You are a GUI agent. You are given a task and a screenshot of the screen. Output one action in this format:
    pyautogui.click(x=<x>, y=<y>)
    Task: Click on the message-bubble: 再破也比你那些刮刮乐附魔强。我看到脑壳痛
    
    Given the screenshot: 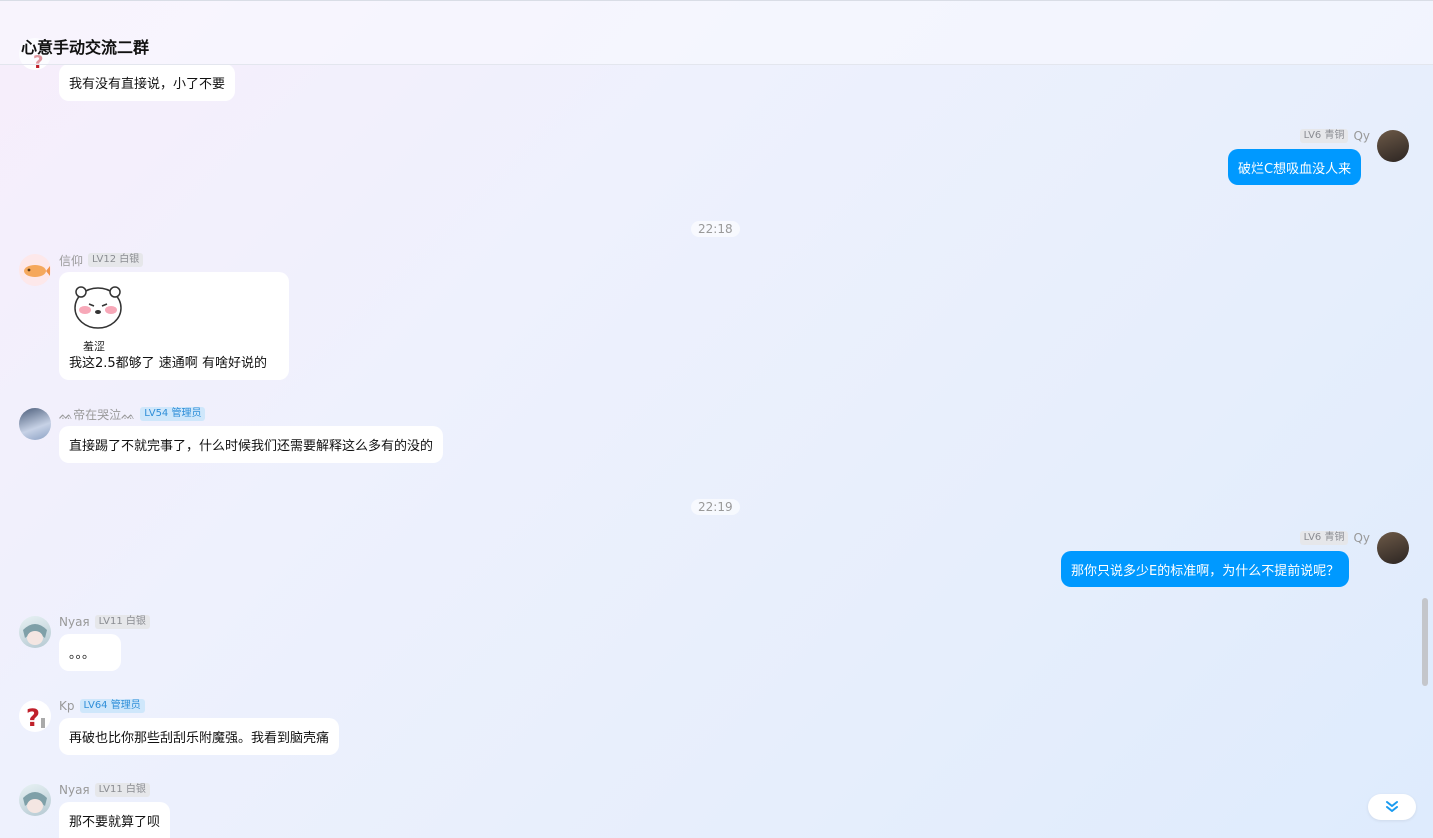 What is the action you would take?
    pyautogui.click(x=199, y=736)
    